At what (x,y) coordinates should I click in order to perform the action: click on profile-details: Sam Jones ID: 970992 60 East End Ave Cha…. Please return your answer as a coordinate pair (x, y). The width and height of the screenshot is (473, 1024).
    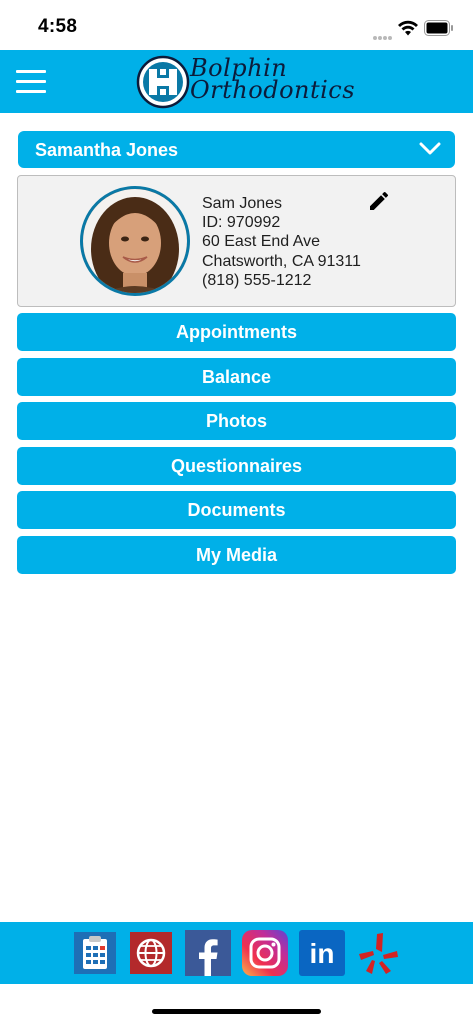
    Looking at the image, I should click on (281, 242).